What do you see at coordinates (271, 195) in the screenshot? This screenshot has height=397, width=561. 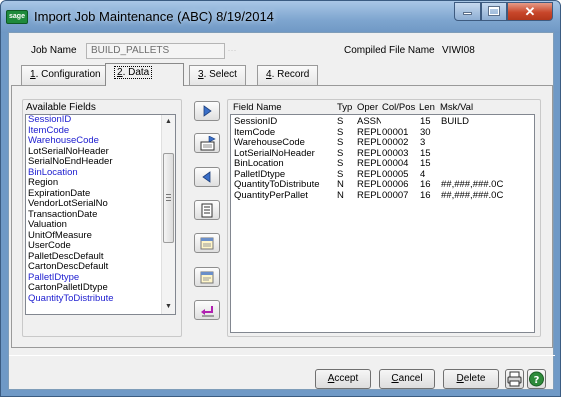 I see `table-cell: QuantityPerPallet` at bounding box center [271, 195].